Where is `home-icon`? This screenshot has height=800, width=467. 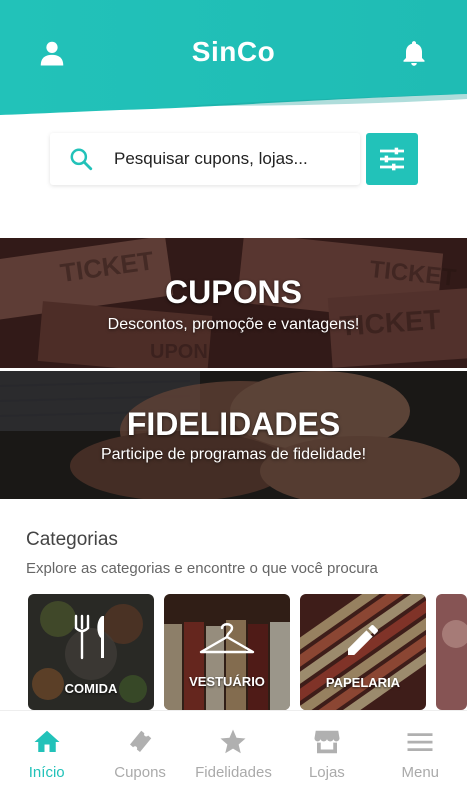 home-icon is located at coordinates (46, 742).